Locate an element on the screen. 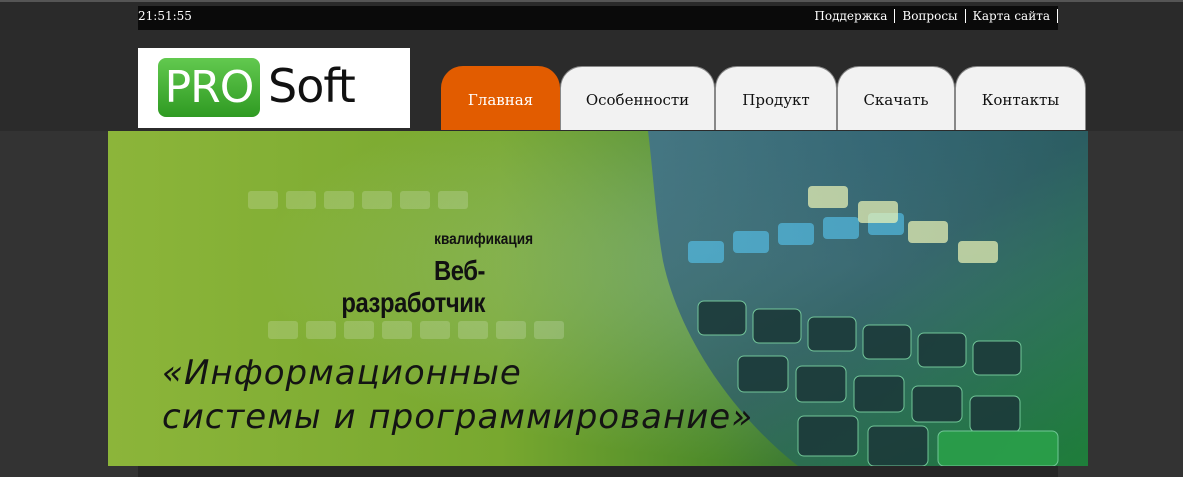  utility-links: Поддержка Вопросы Карта сайта is located at coordinates (932, 16).